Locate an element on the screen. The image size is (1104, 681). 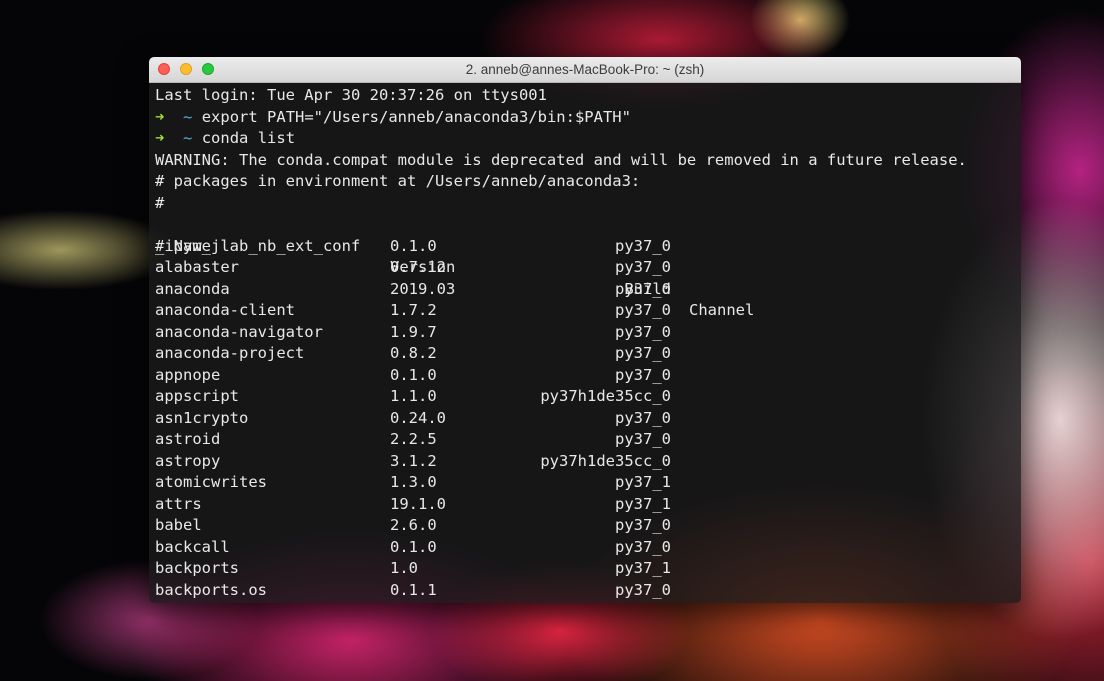
package-row: astropy 3.1.2 py37h1de35cc_0 is located at coordinates (585, 462).